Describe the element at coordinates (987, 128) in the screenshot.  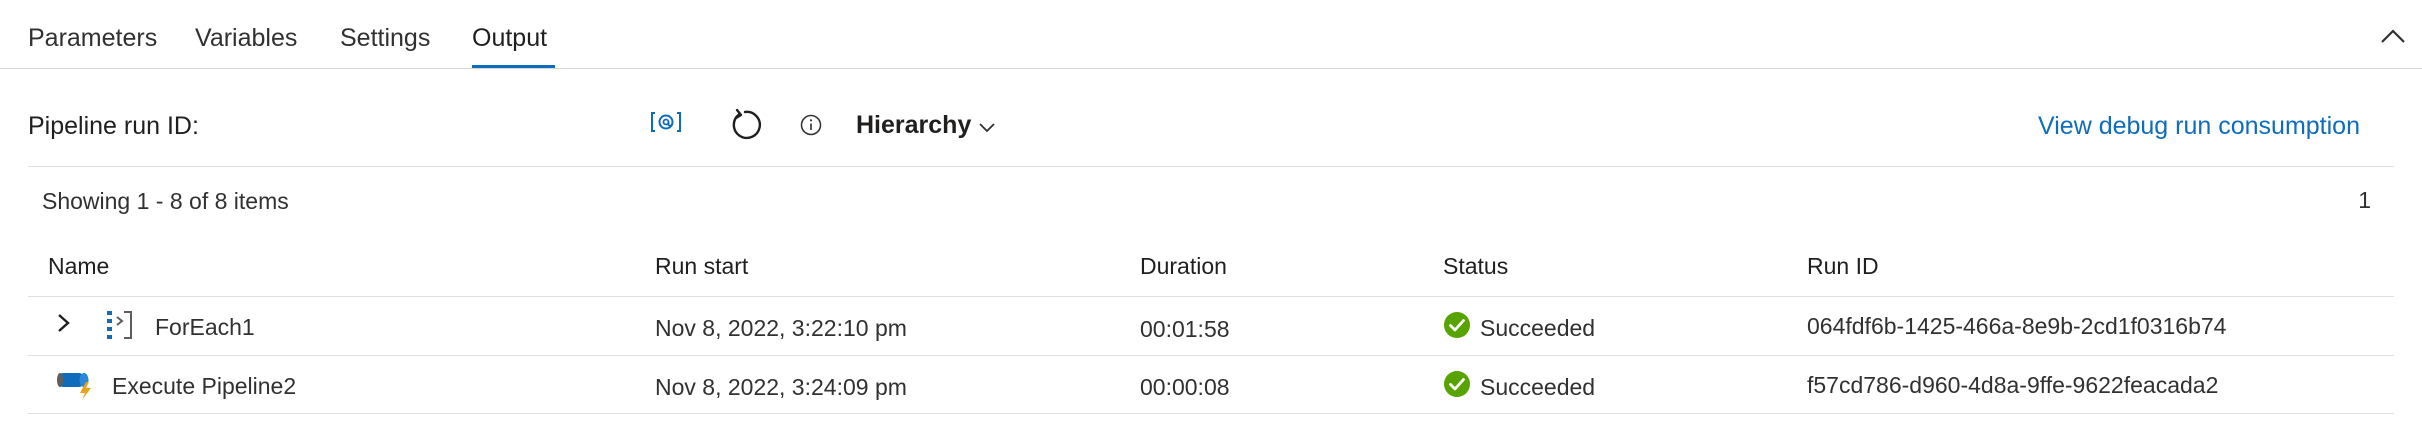
I see `chevron-down-icon` at that location.